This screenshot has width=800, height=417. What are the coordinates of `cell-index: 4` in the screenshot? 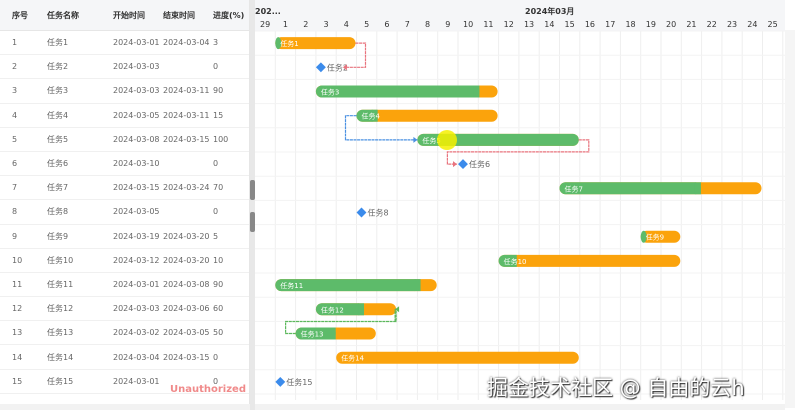 It's located at (15, 115).